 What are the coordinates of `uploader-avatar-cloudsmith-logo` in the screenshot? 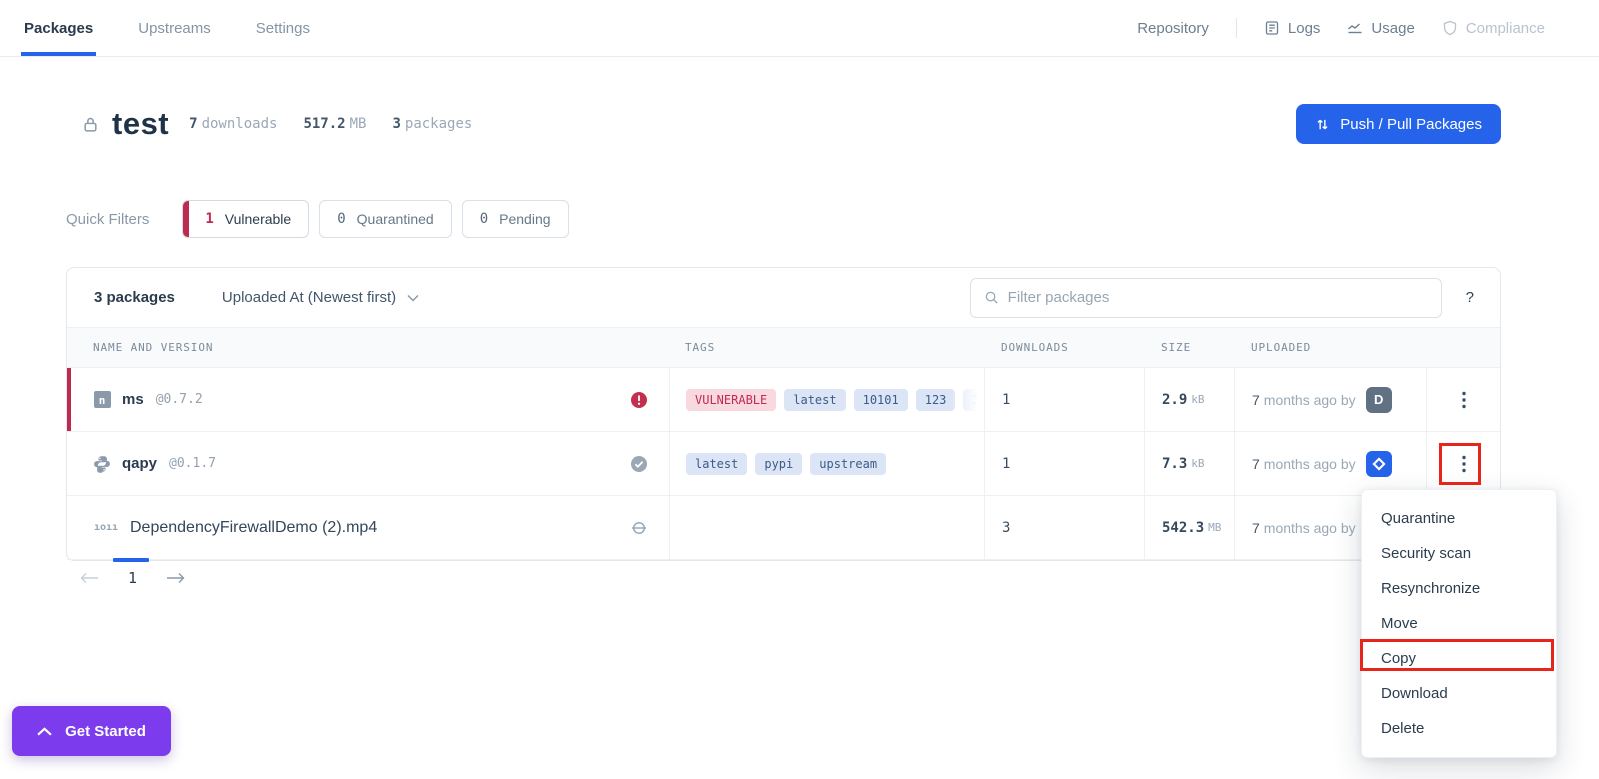 It's located at (1378, 463).